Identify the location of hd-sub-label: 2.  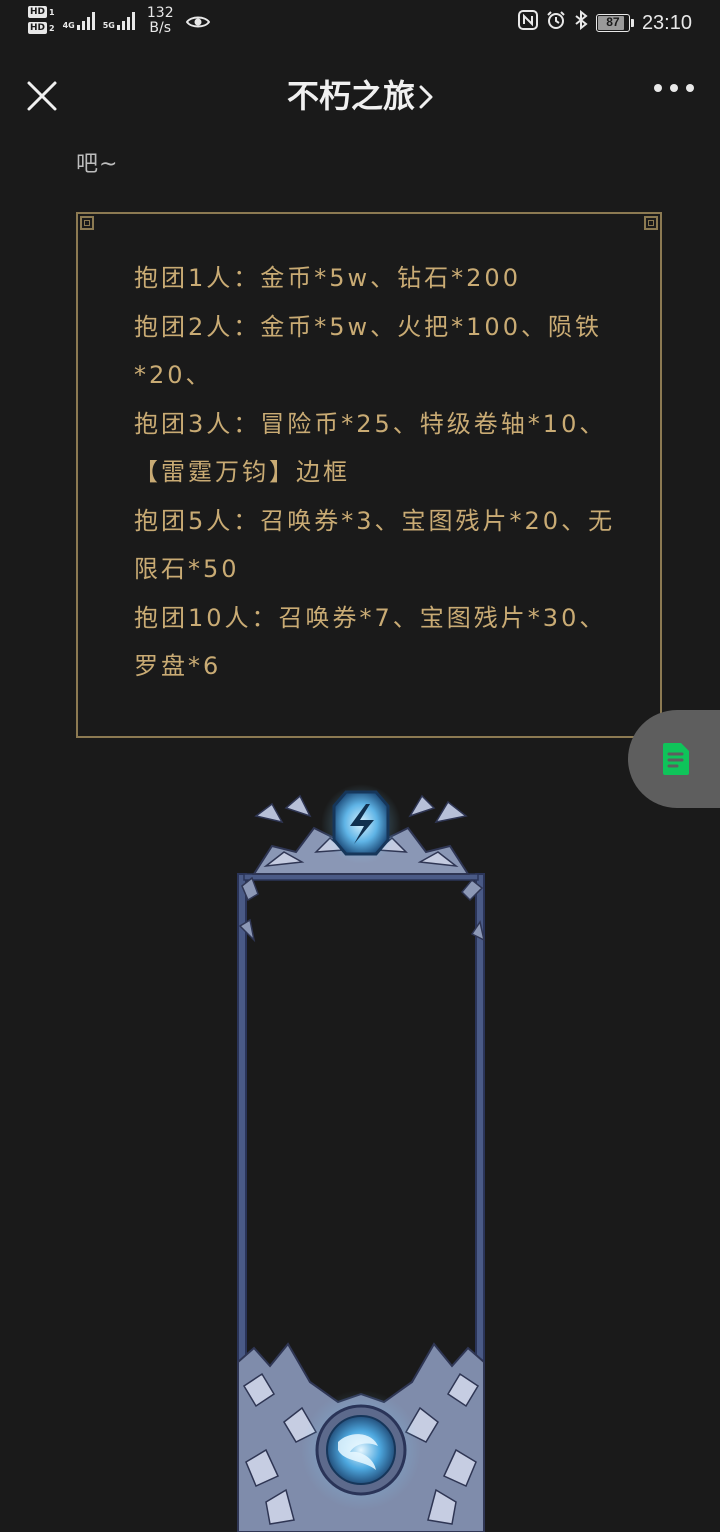
(52, 28).